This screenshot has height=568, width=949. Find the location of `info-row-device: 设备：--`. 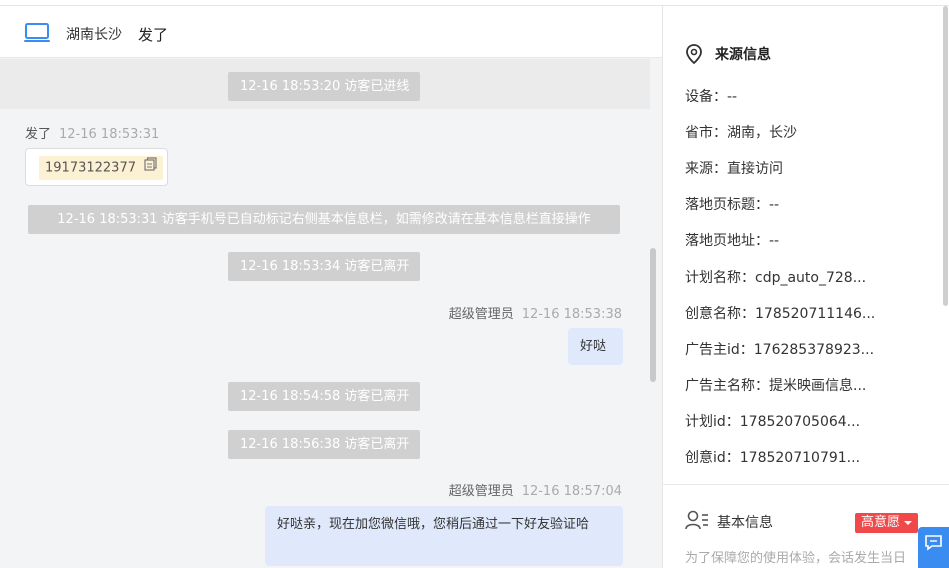

info-row-device: 设备：-- is located at coordinates (711, 97).